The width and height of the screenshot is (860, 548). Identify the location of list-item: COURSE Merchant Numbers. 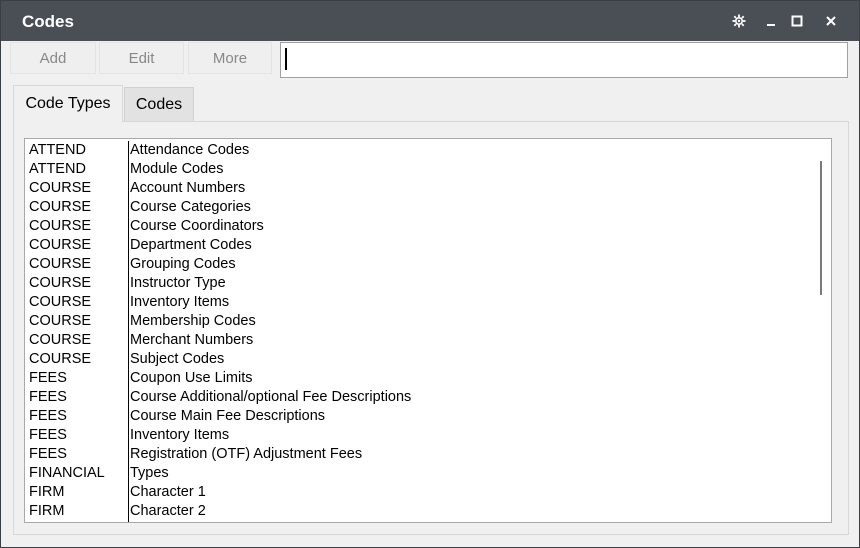
(417, 340).